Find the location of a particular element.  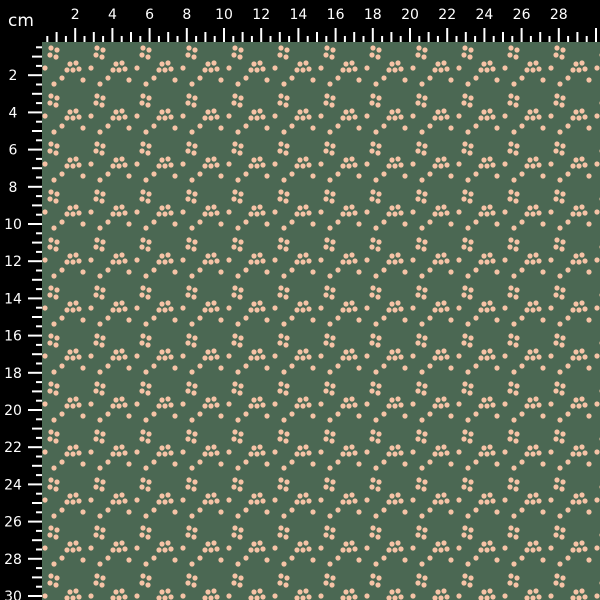

top-ruler-label: 16 is located at coordinates (336, 15).